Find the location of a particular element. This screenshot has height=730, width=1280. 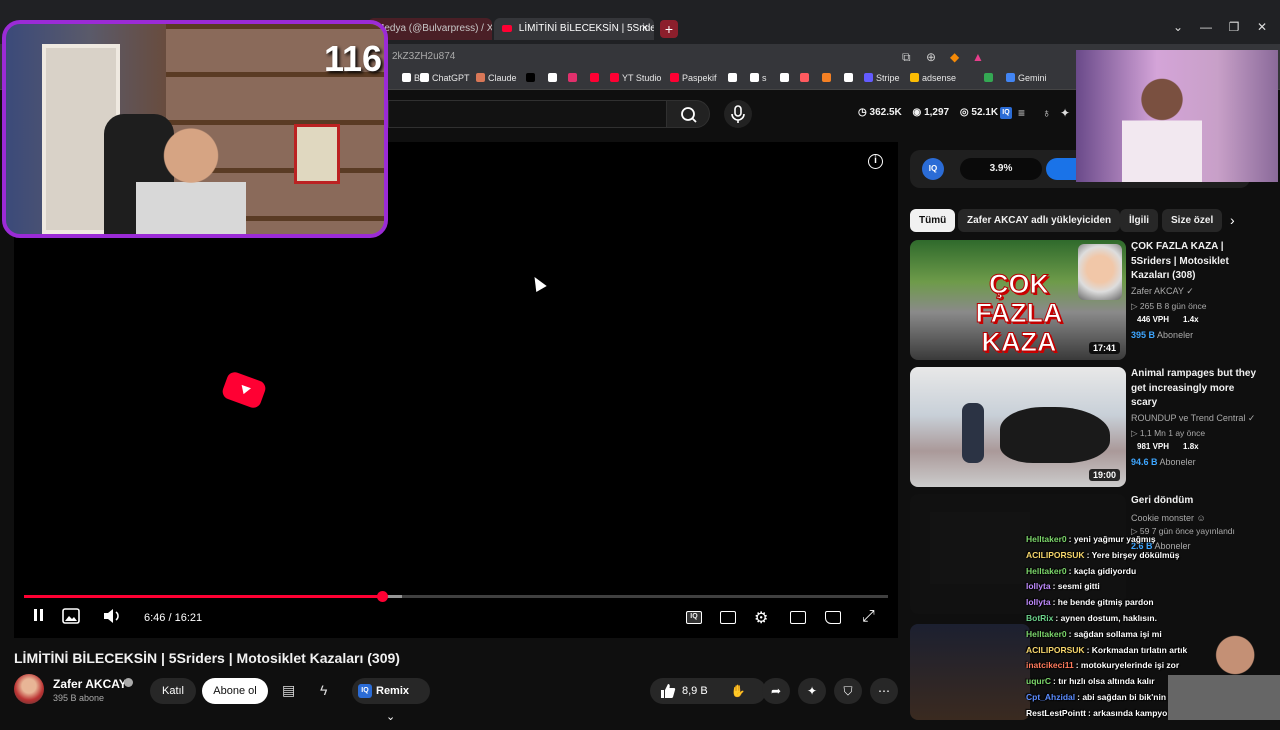

volume-button is located at coordinates (112, 617).